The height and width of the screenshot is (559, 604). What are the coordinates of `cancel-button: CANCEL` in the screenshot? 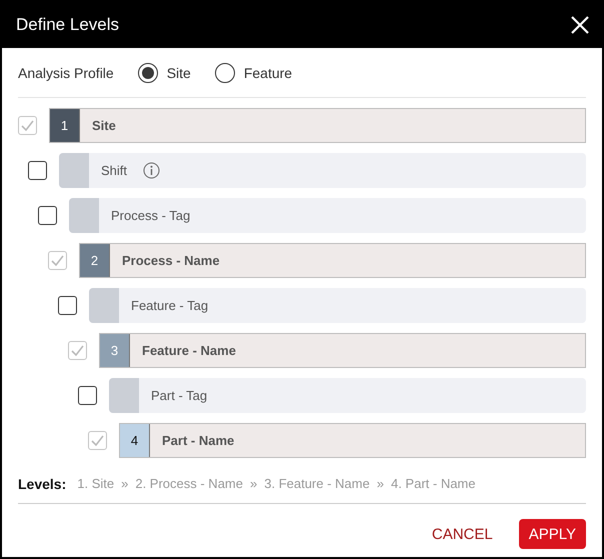 It's located at (462, 534).